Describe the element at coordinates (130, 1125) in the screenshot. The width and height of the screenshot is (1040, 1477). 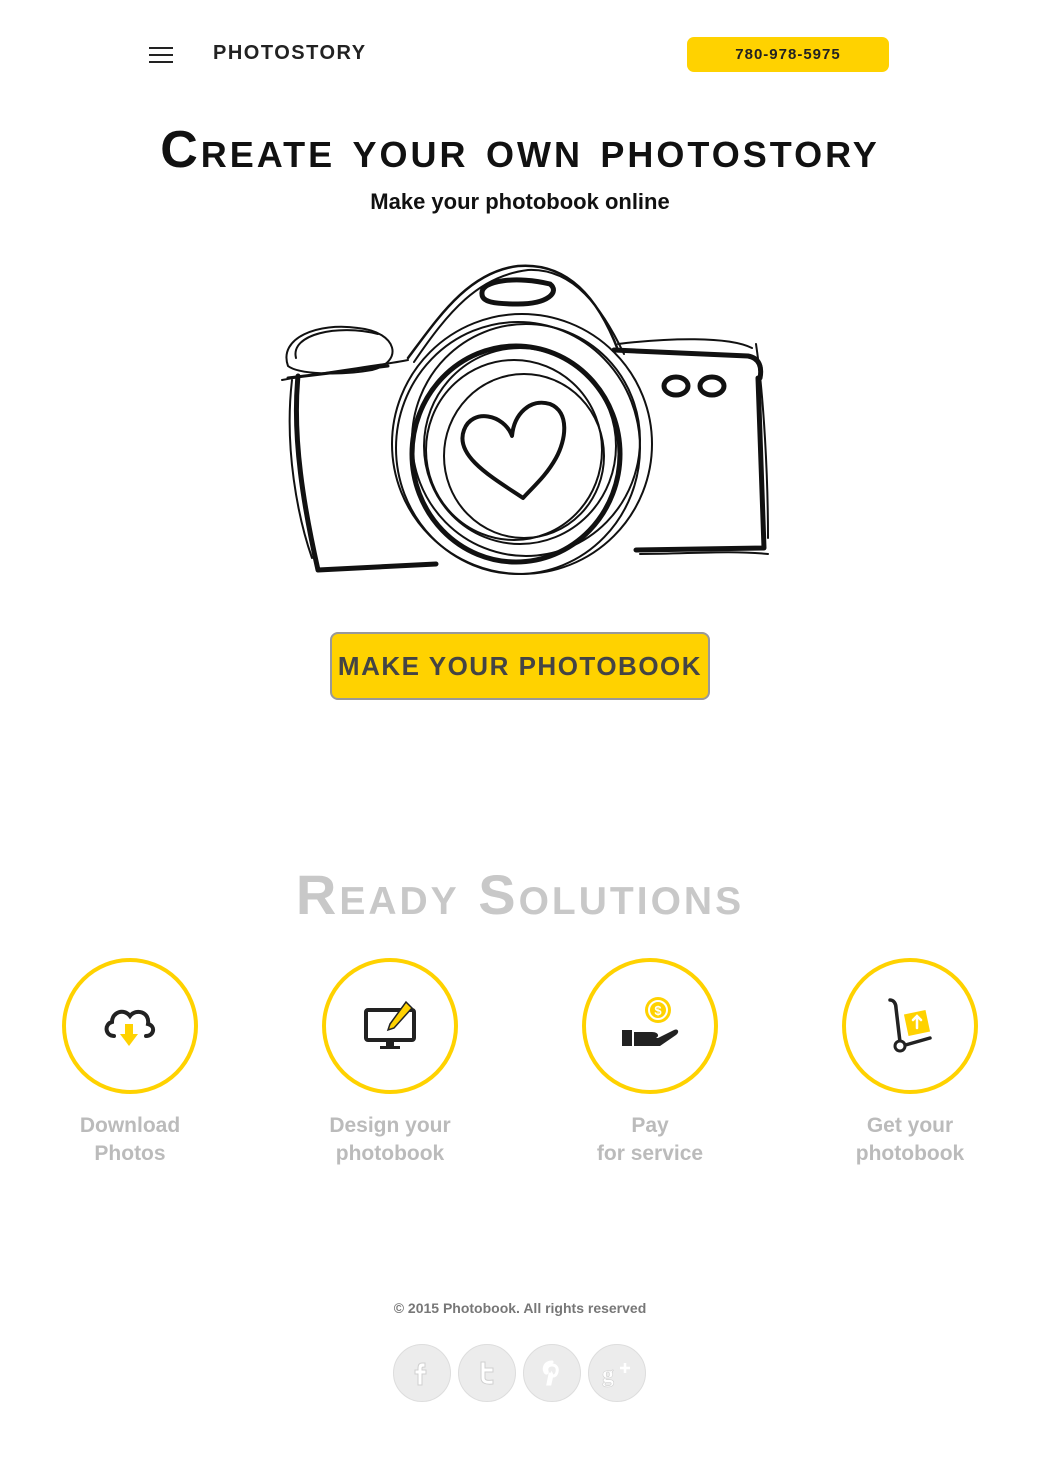
I see `step-label-line1: Download` at that location.